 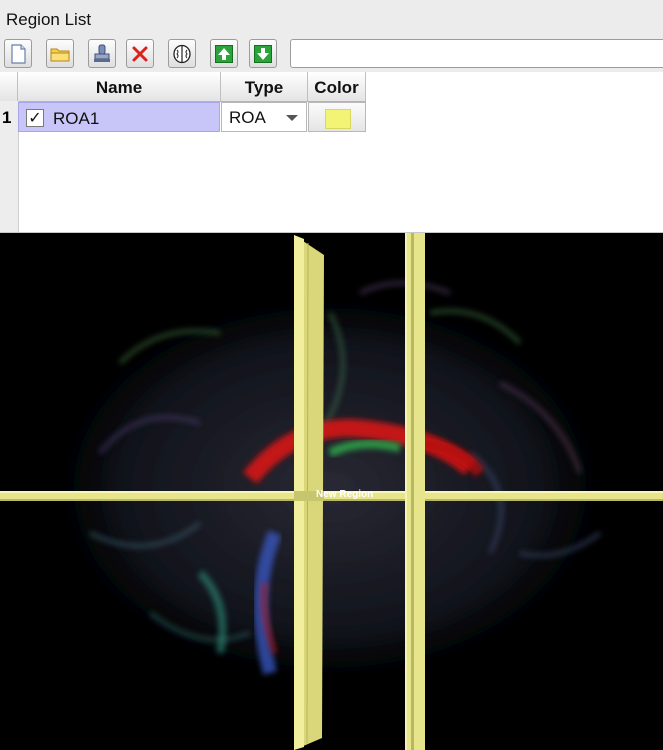 I want to click on table-row-name-cell: ✓ ROA1, so click(x=119, y=117).